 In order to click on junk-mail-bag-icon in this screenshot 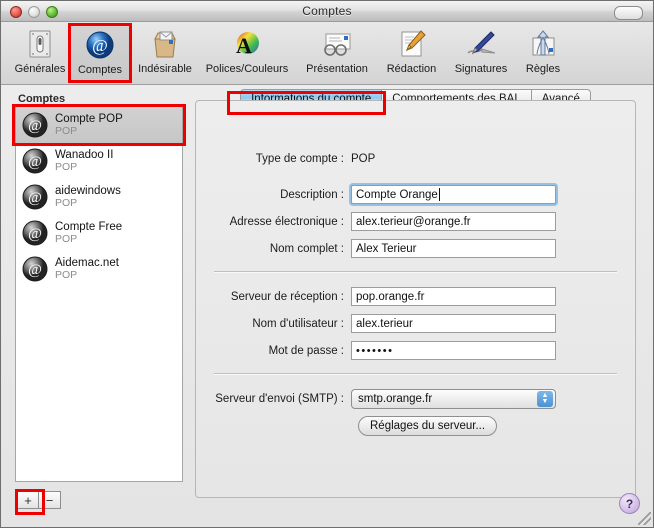, I will do `click(165, 44)`.